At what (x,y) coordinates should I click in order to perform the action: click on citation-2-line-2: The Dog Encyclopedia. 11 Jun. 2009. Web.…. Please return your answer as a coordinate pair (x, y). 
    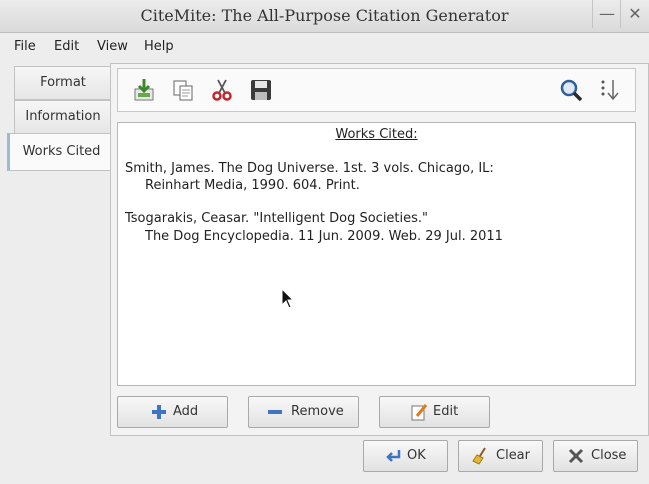
    Looking at the image, I should click on (324, 236).